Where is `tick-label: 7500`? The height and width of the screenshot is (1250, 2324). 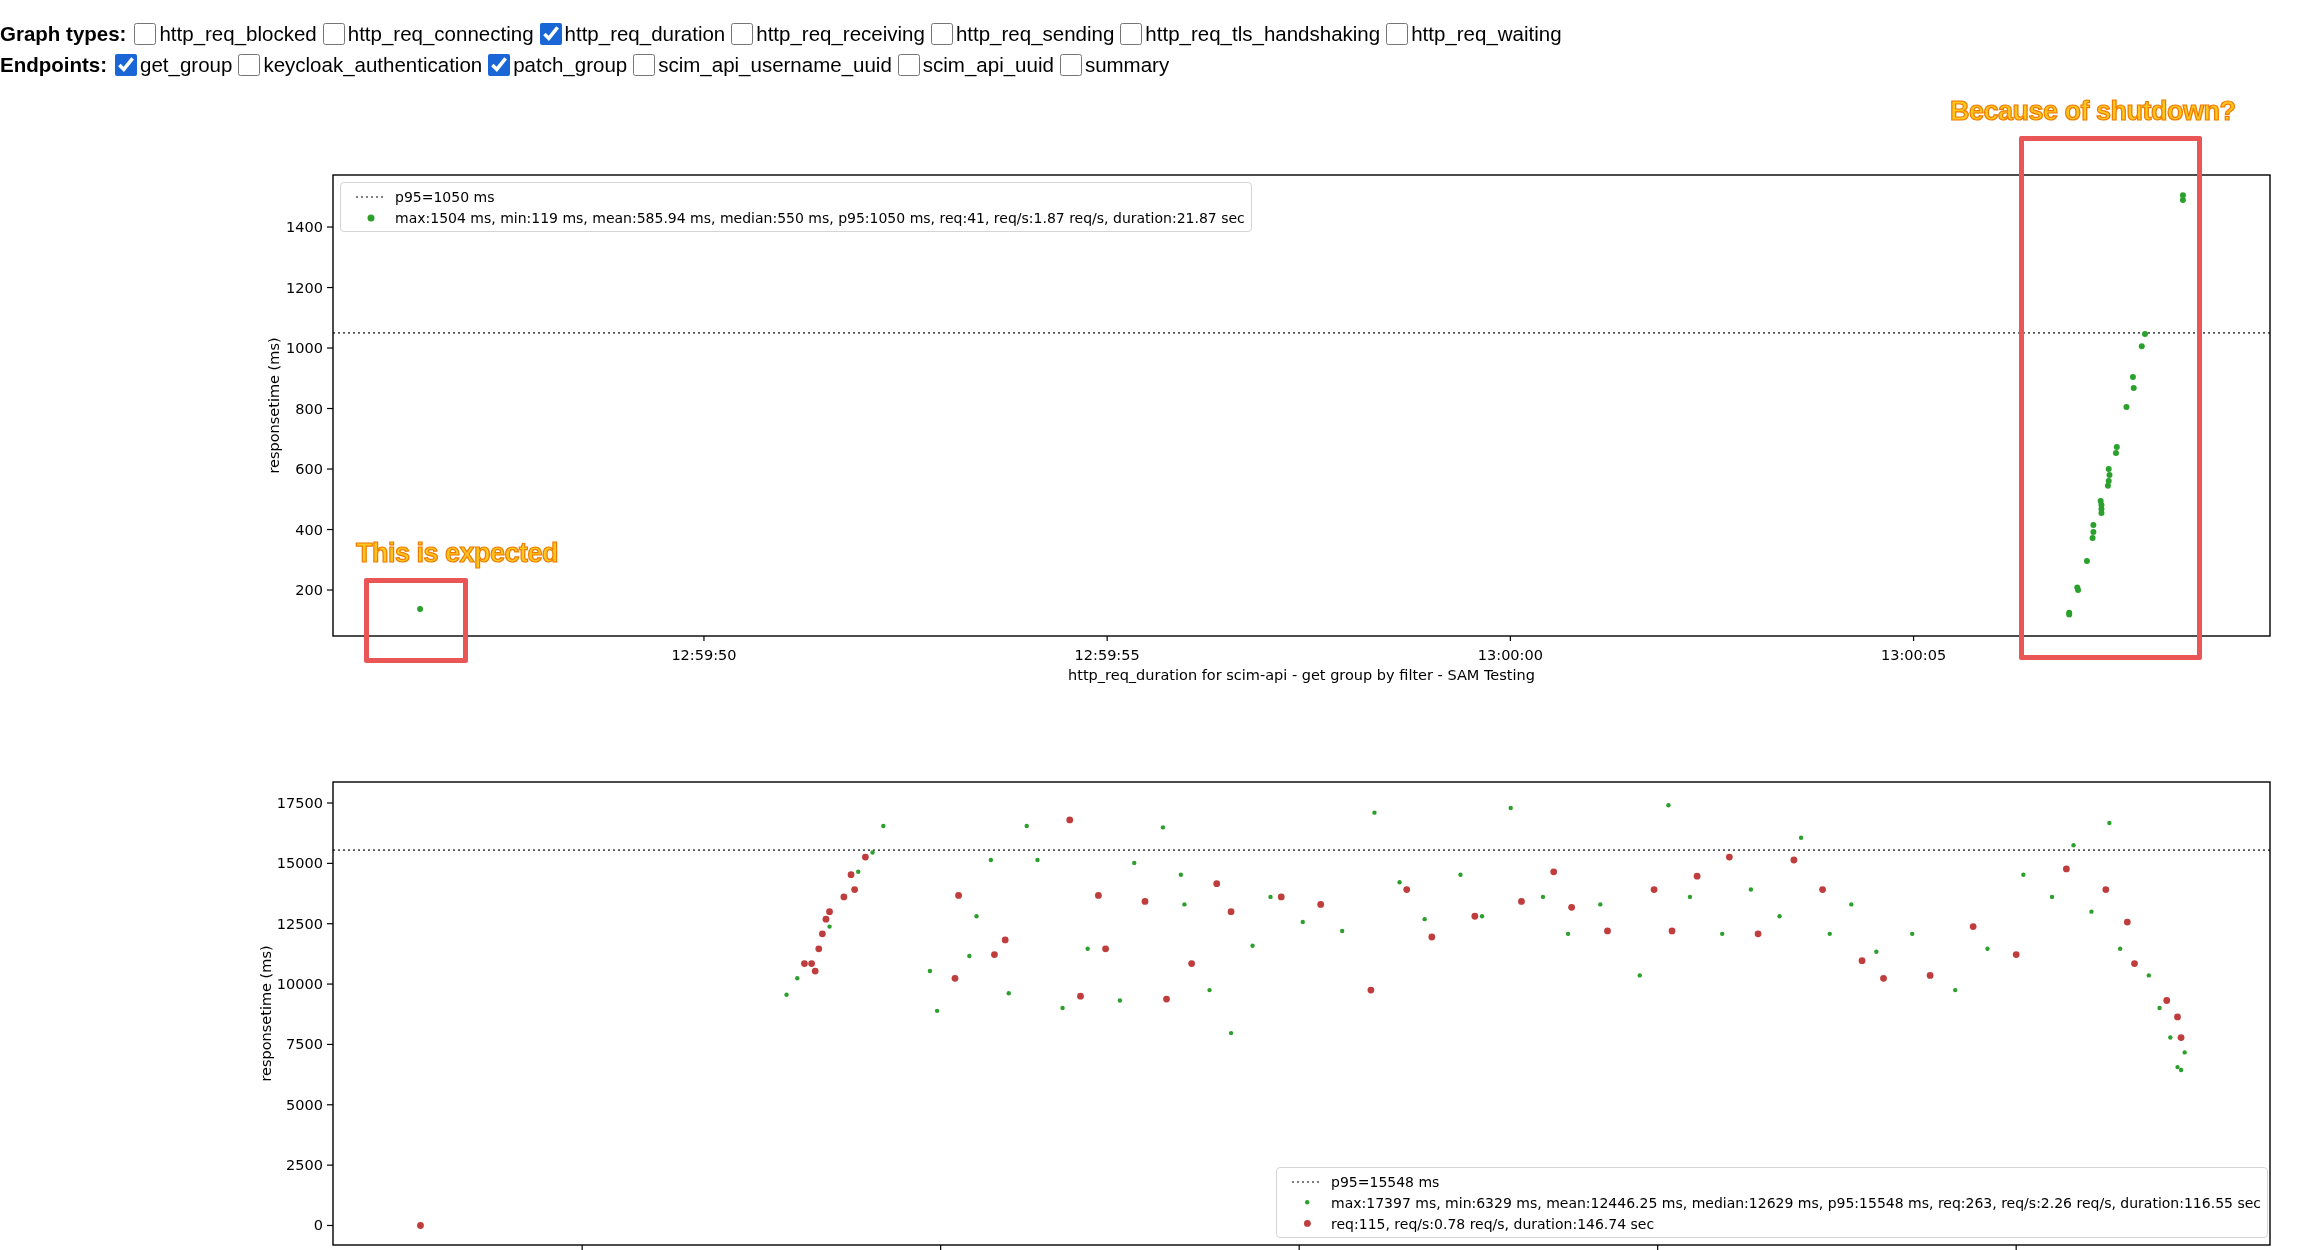 tick-label: 7500 is located at coordinates (304, 1044).